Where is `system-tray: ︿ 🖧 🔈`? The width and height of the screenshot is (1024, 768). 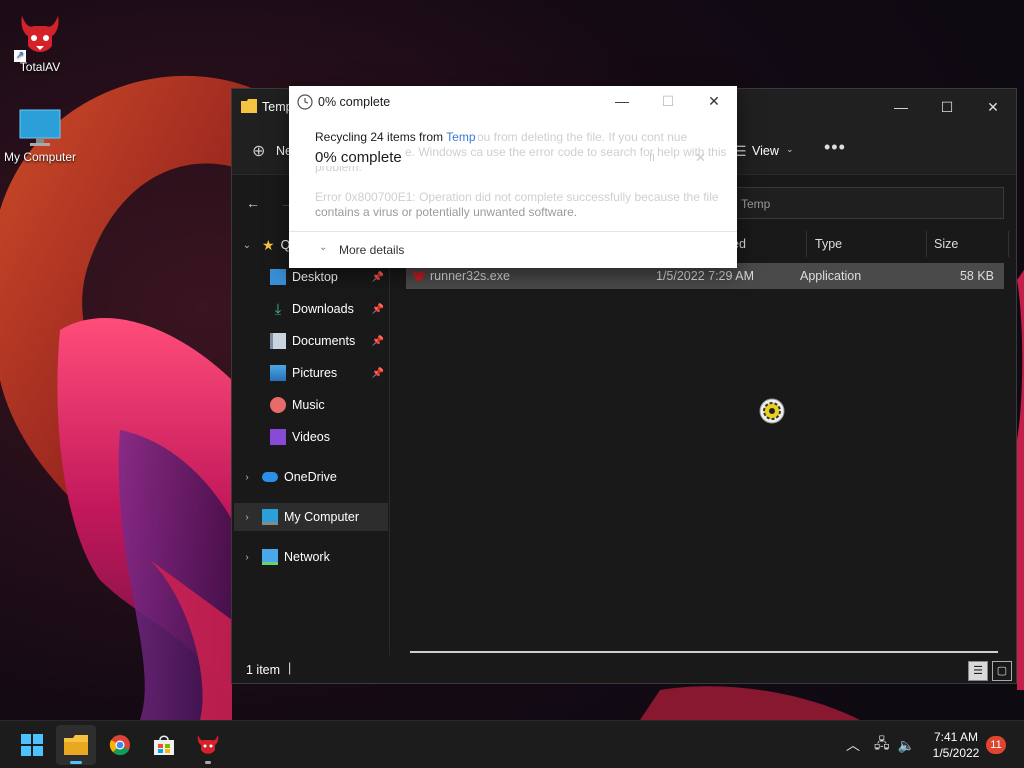 system-tray: ︿ 🖧 🔈 is located at coordinates (880, 744).